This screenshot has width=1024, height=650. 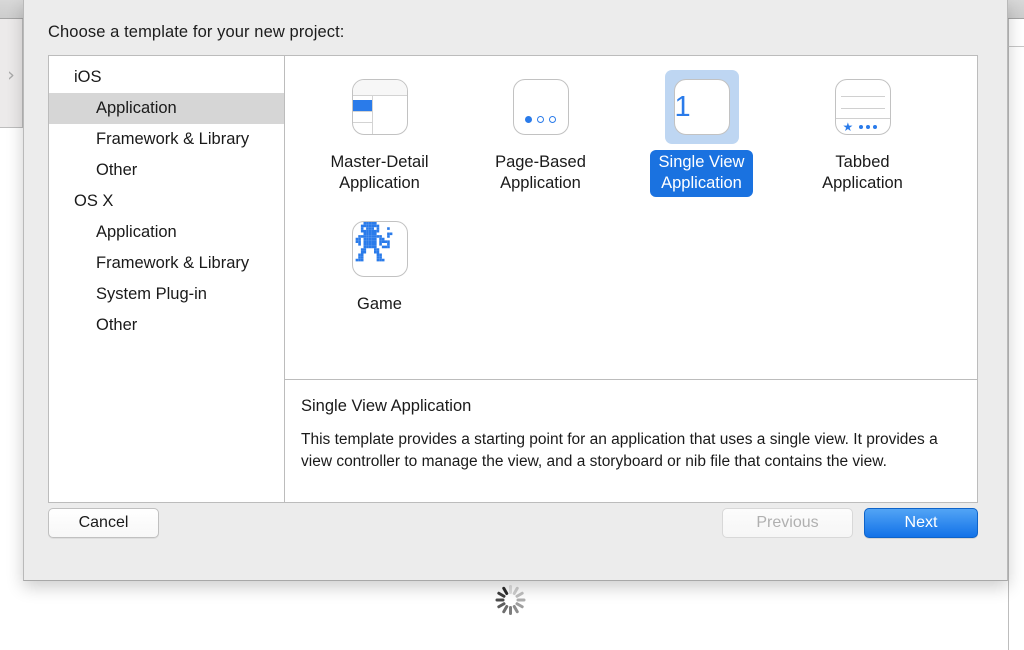 What do you see at coordinates (88, 77) in the screenshot?
I see `sidebar-item-label: iOS` at bounding box center [88, 77].